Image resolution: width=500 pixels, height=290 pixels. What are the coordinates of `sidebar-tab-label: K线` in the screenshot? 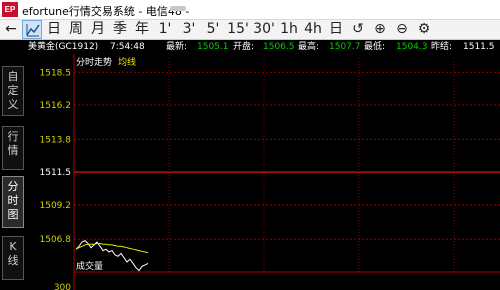 It's located at (13, 253).